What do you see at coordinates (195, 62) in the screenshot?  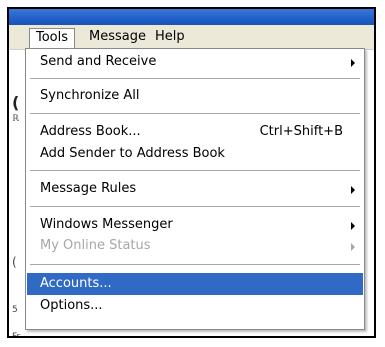 I see `menu-item-send-and-receive: Send and Receive` at bounding box center [195, 62].